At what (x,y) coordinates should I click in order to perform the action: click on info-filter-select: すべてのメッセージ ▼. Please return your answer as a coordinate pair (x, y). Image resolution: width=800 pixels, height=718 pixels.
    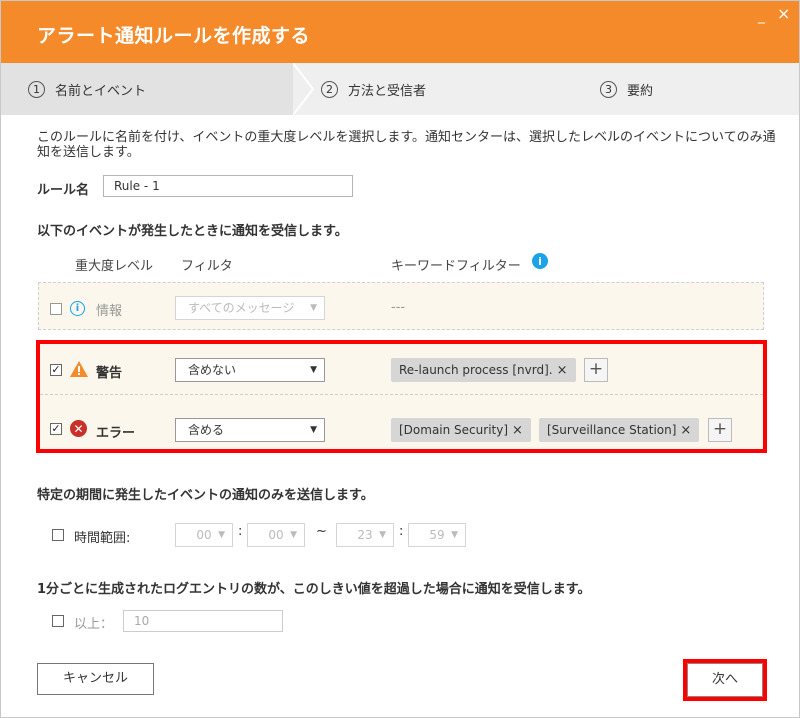
    Looking at the image, I should click on (250, 308).